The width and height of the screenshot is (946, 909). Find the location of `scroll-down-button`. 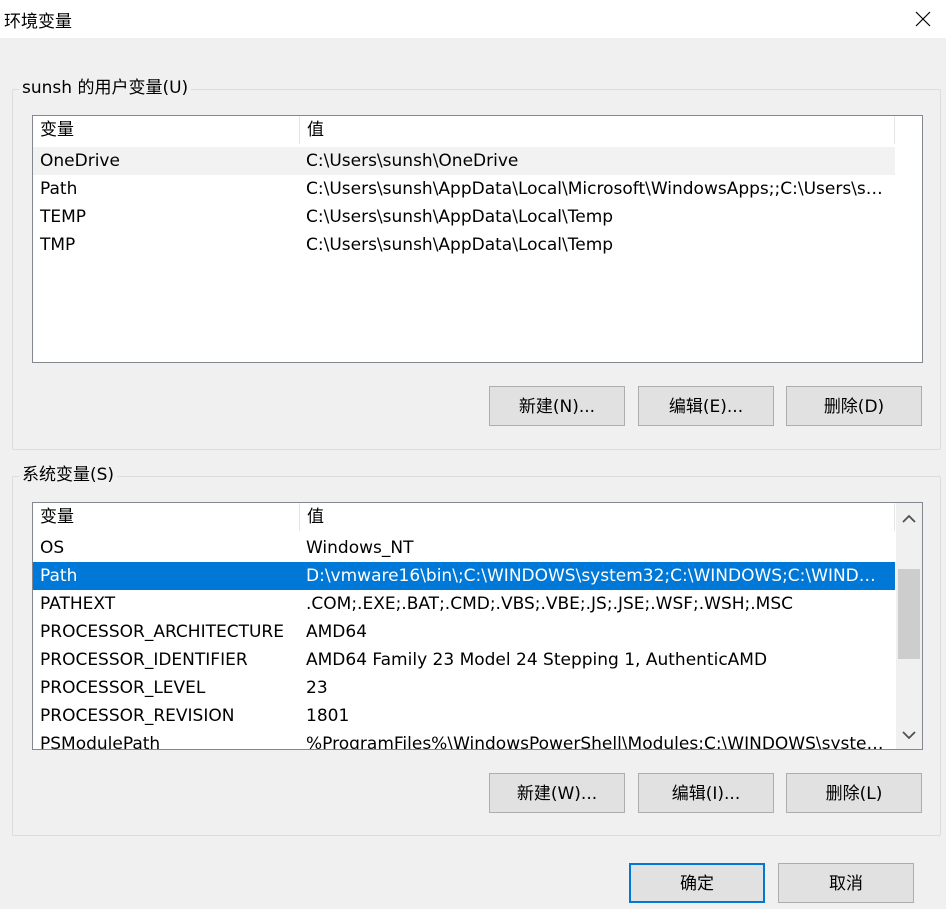

scroll-down-button is located at coordinates (909, 735).